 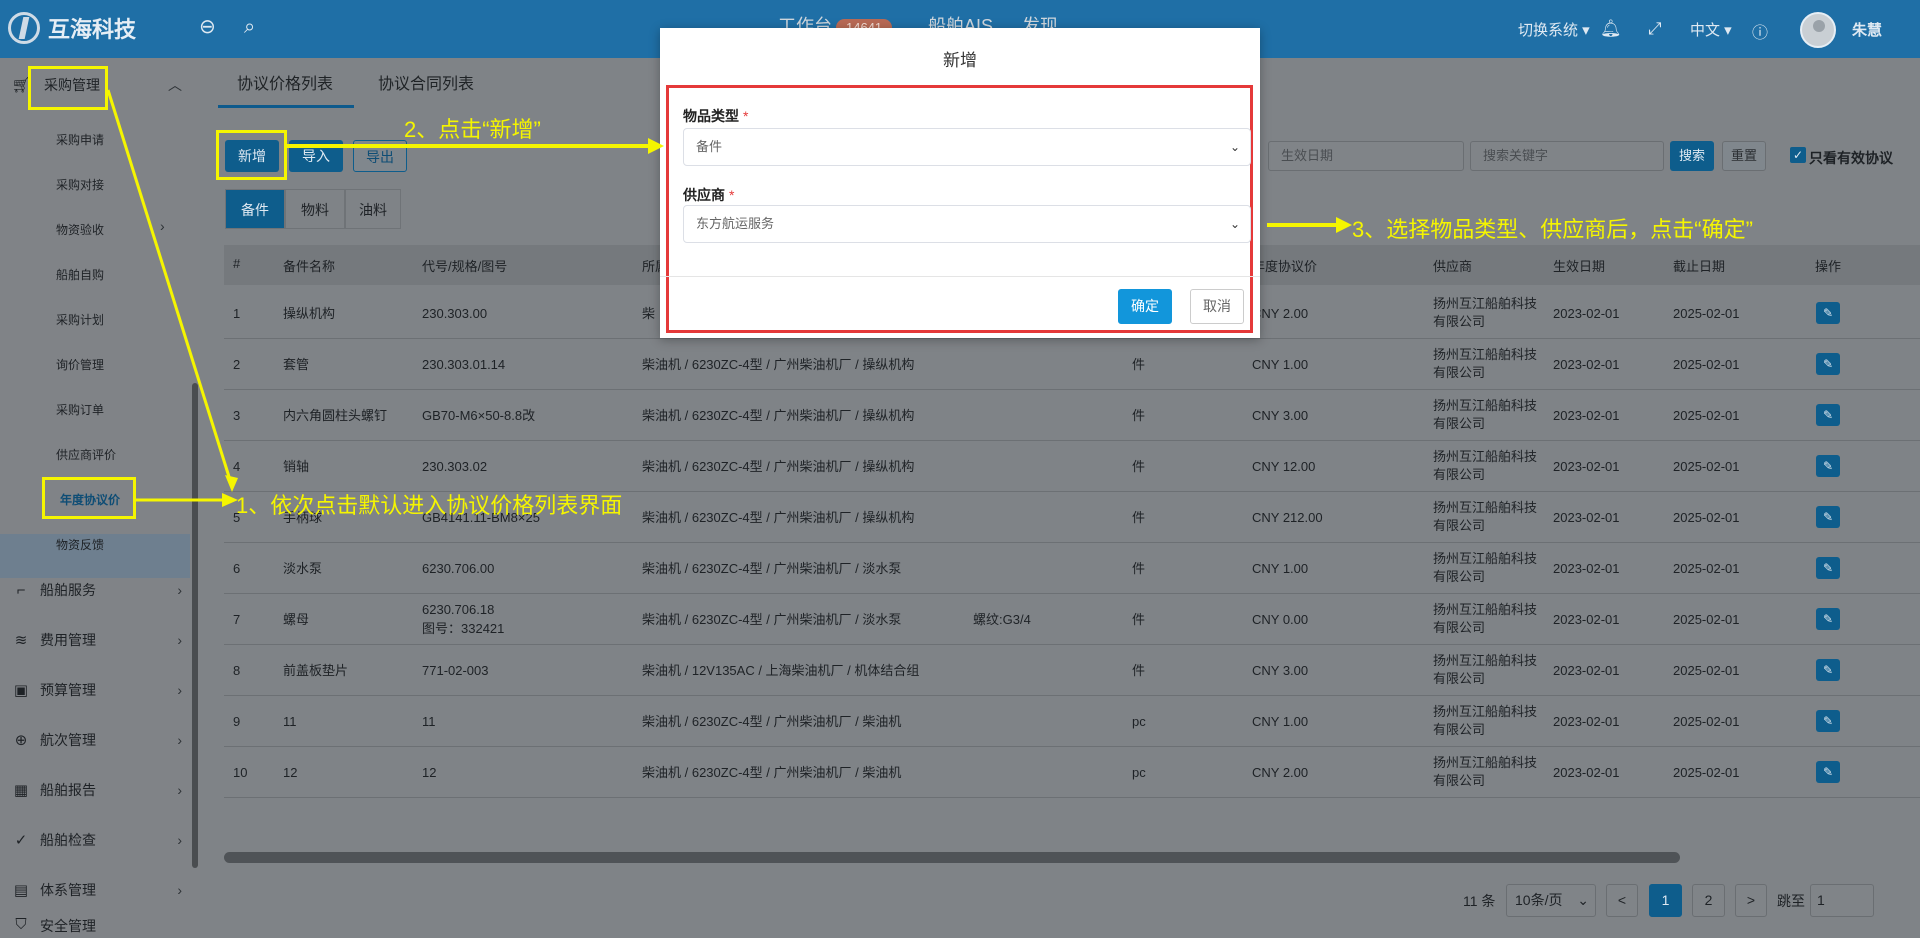 What do you see at coordinates (231, 483) in the screenshot?
I see `arrowhead-step1a` at bounding box center [231, 483].